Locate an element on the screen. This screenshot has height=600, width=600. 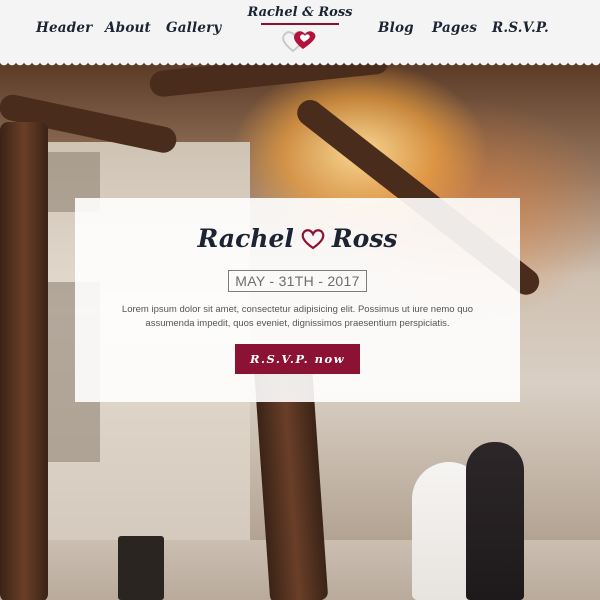
double-heart-icon is located at coordinates (299, 42).